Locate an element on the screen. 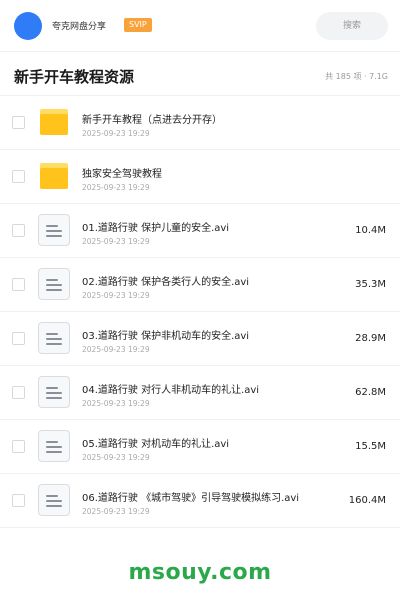 This screenshot has height=600, width=400. header-bar: 夸克网盘分享 SVIP 搜索 is located at coordinates (200, 26).